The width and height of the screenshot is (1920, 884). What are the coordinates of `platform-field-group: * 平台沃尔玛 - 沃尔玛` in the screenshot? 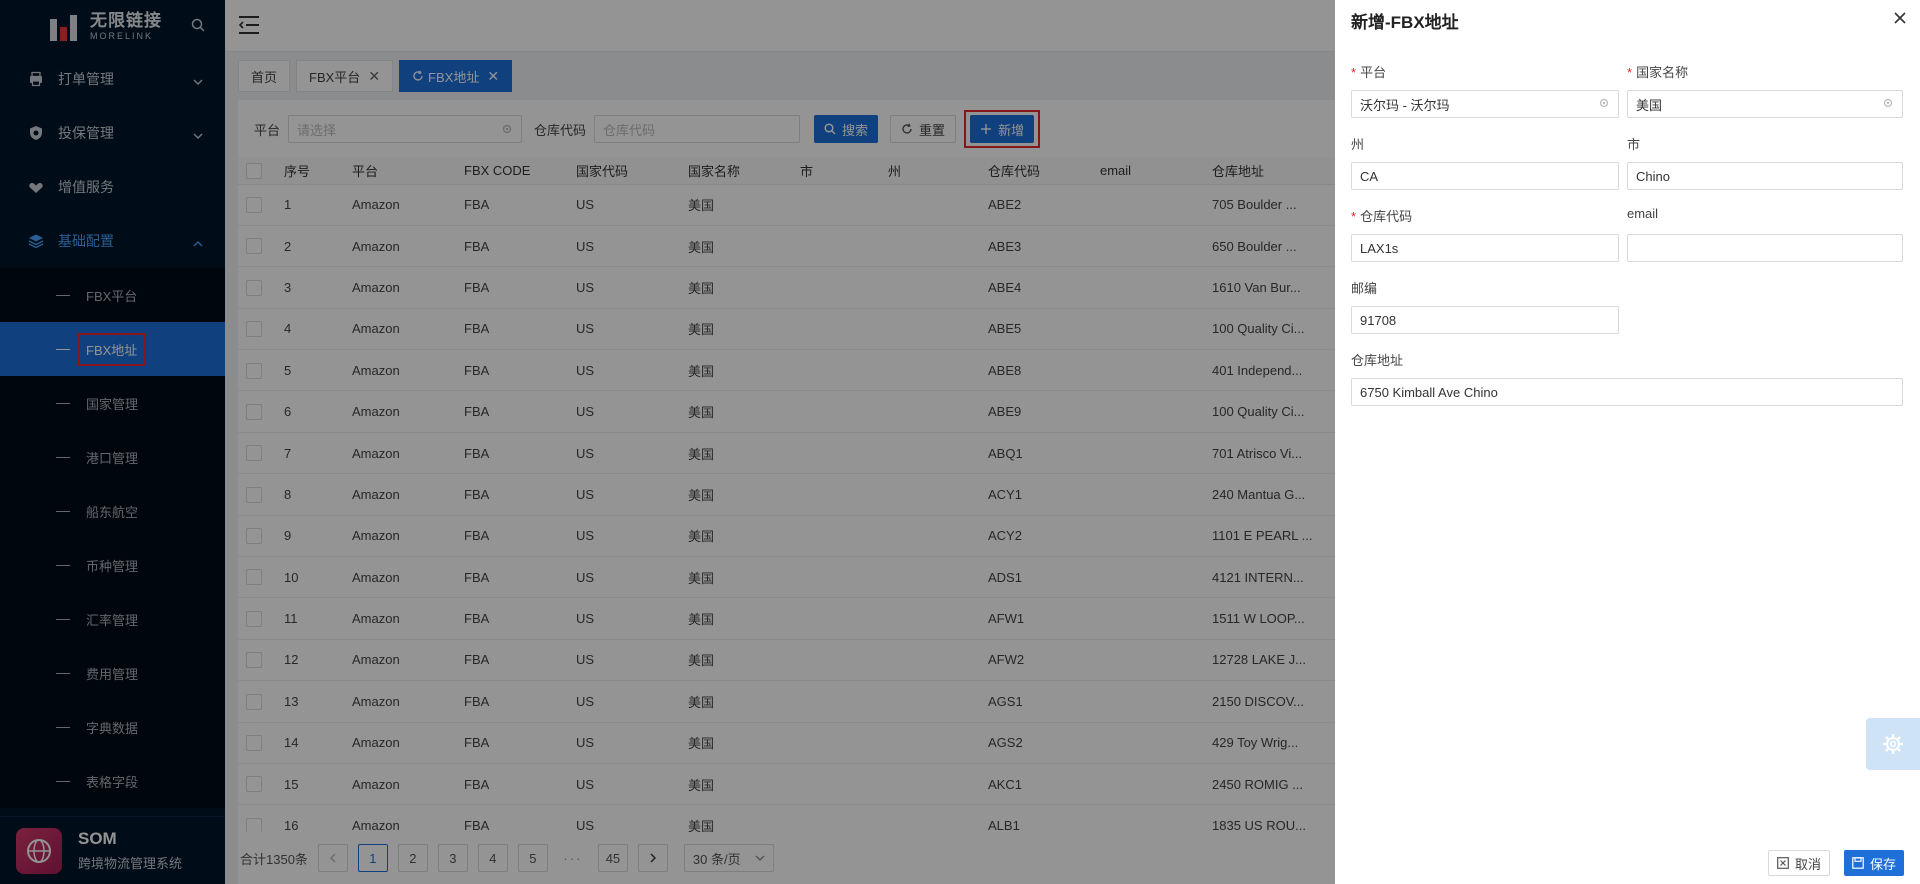 It's located at (1485, 90).